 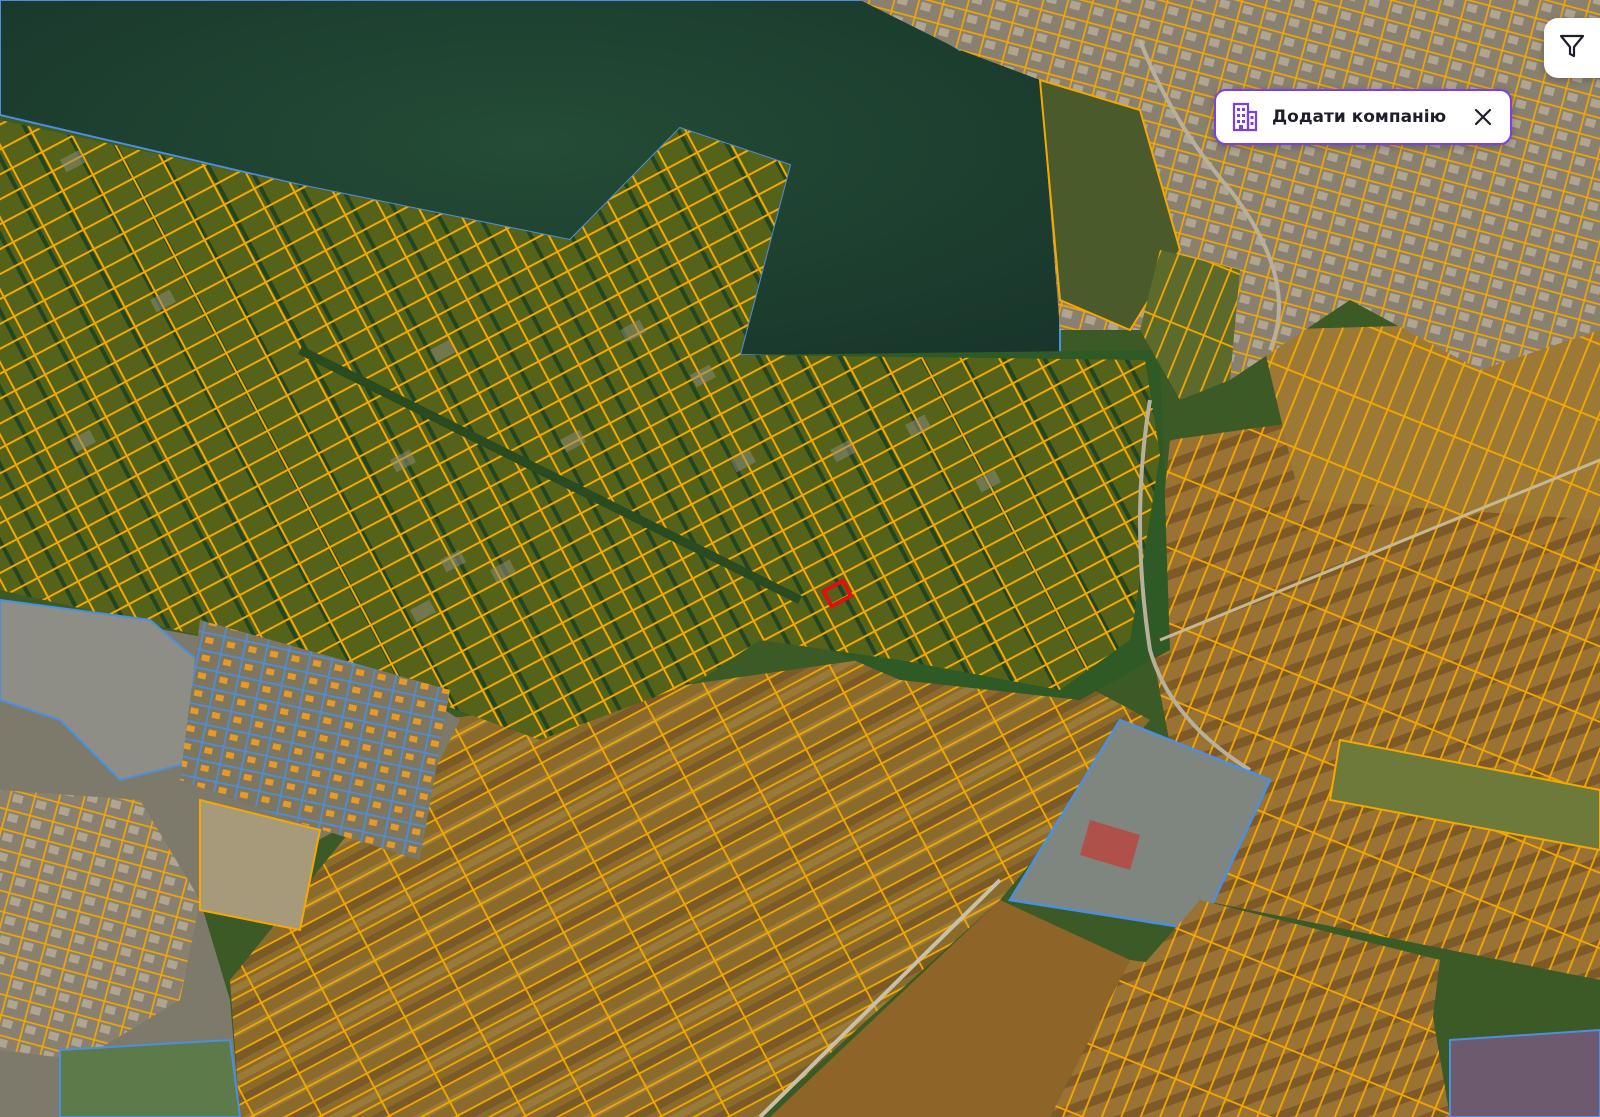 I want to click on filter-icon, so click(x=1572, y=48).